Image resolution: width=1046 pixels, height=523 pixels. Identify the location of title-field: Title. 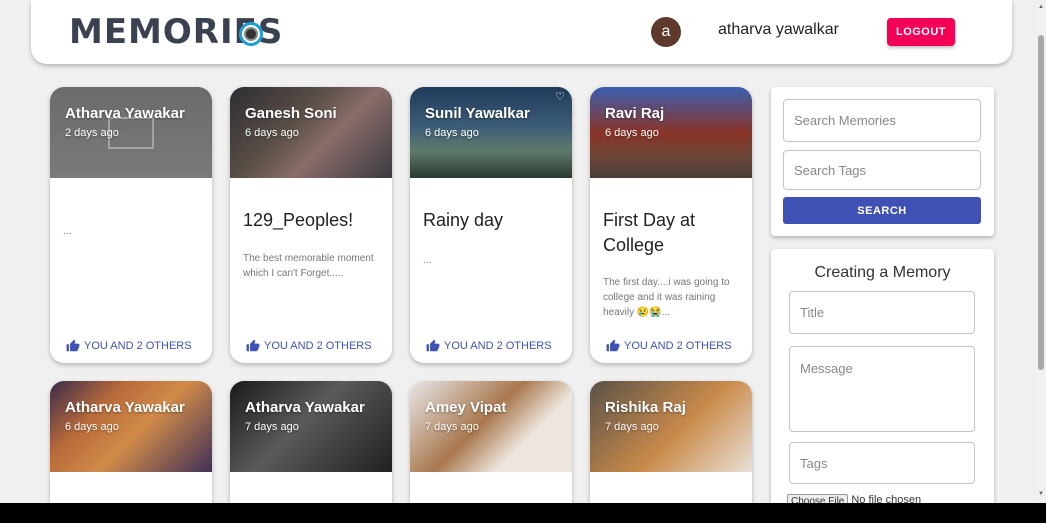
(882, 312).